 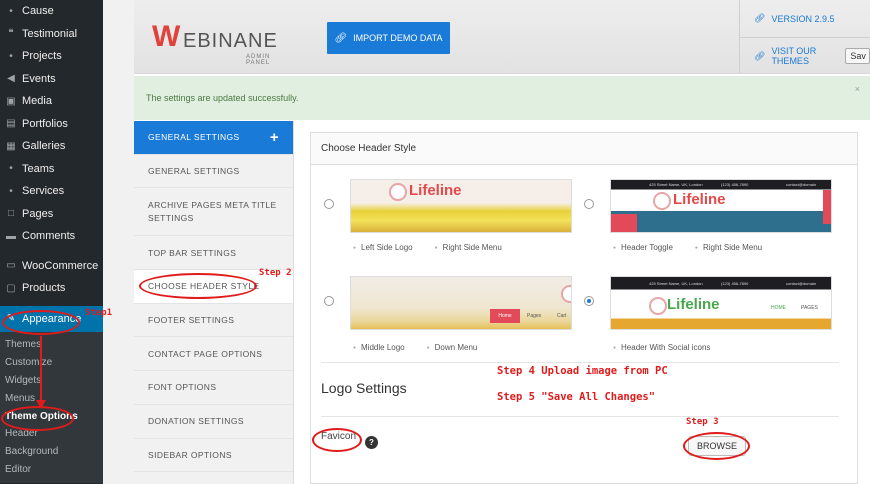 I want to click on preview-nav-cart: Cart, so click(x=562, y=316).